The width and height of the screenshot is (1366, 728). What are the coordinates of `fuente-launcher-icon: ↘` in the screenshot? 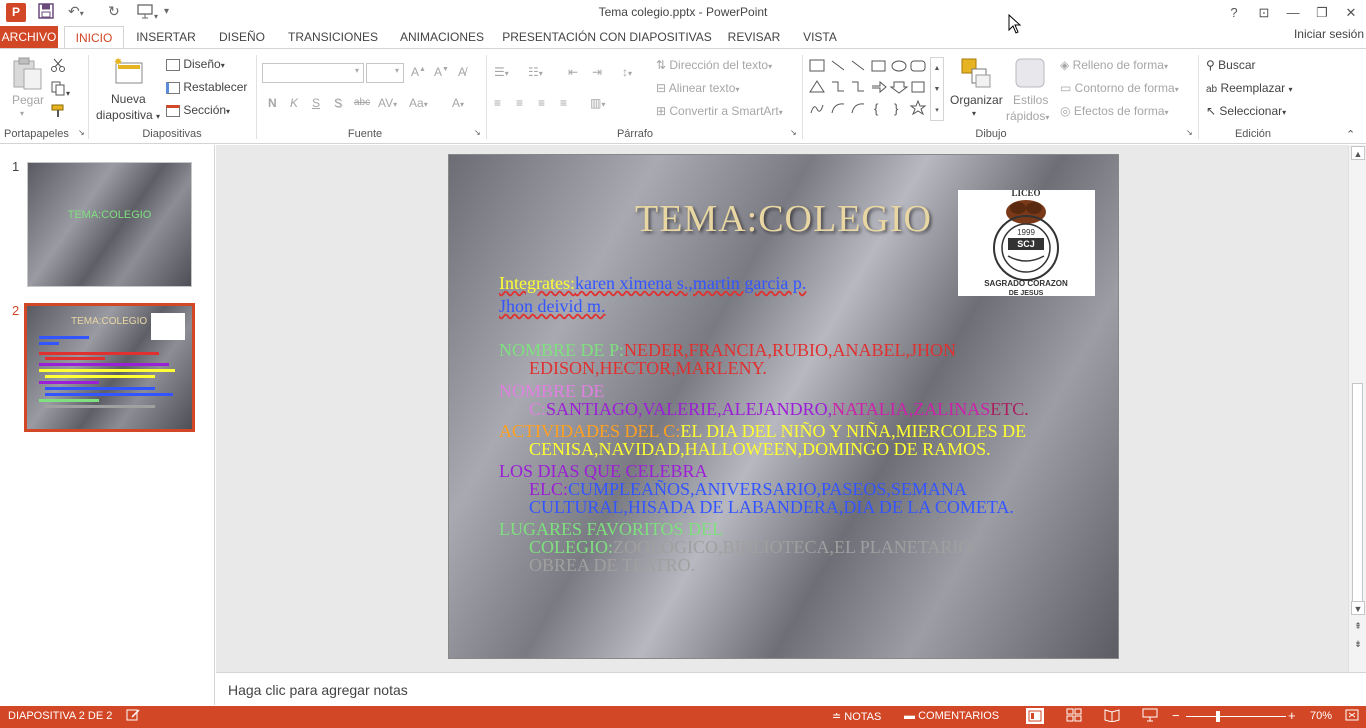 It's located at (477, 132).